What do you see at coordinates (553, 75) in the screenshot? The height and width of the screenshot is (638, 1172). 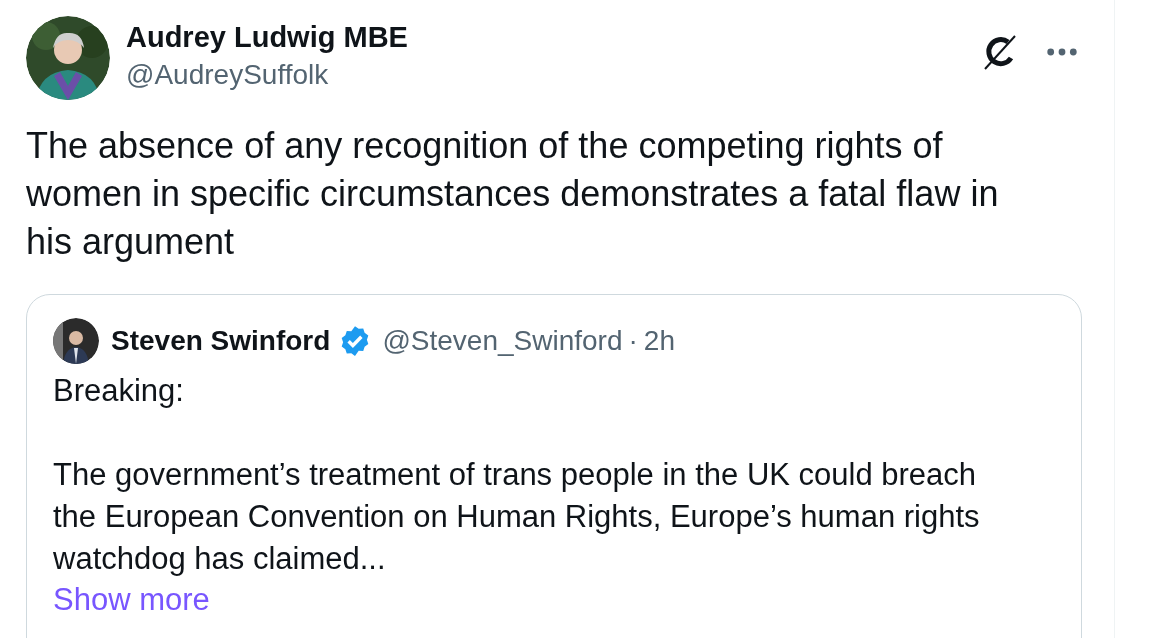 I see `author-handle: @AudreySuffolk` at bounding box center [553, 75].